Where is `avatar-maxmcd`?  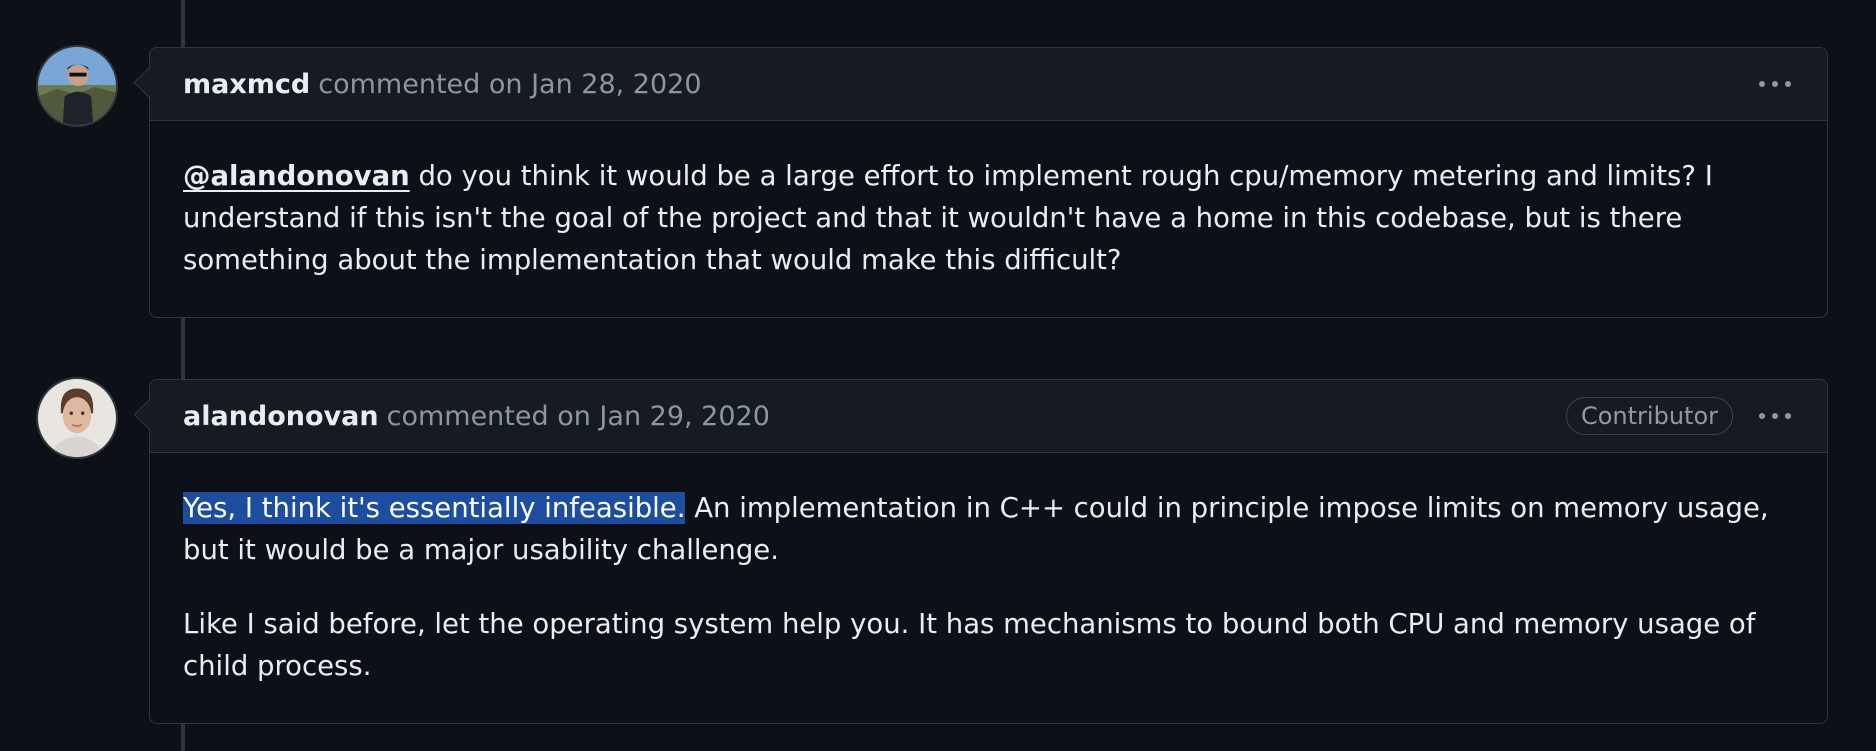
avatar-maxmcd is located at coordinates (77, 86).